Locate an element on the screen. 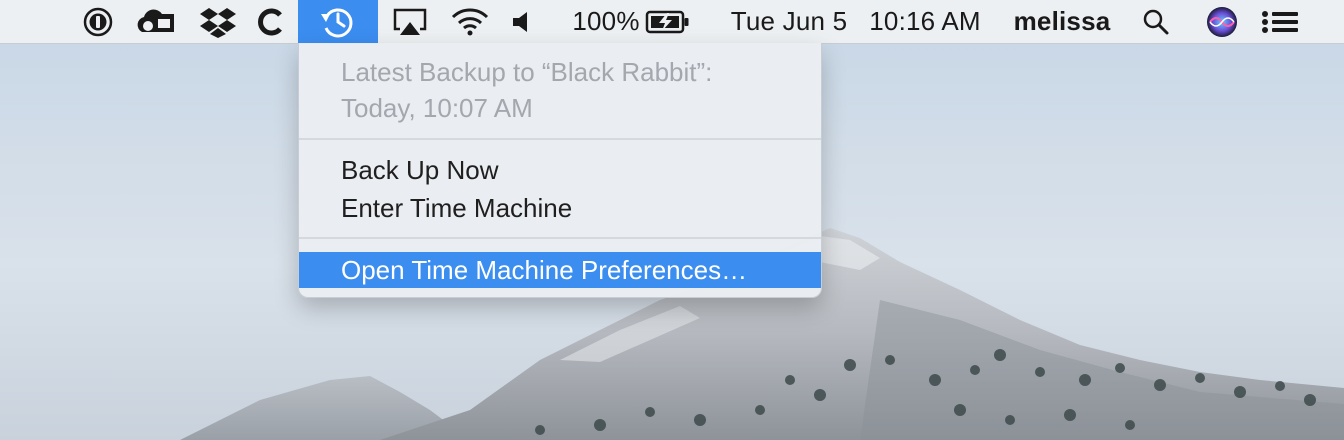 This screenshot has width=1344, height=440. battery-percent: 100% is located at coordinates (606, 21).